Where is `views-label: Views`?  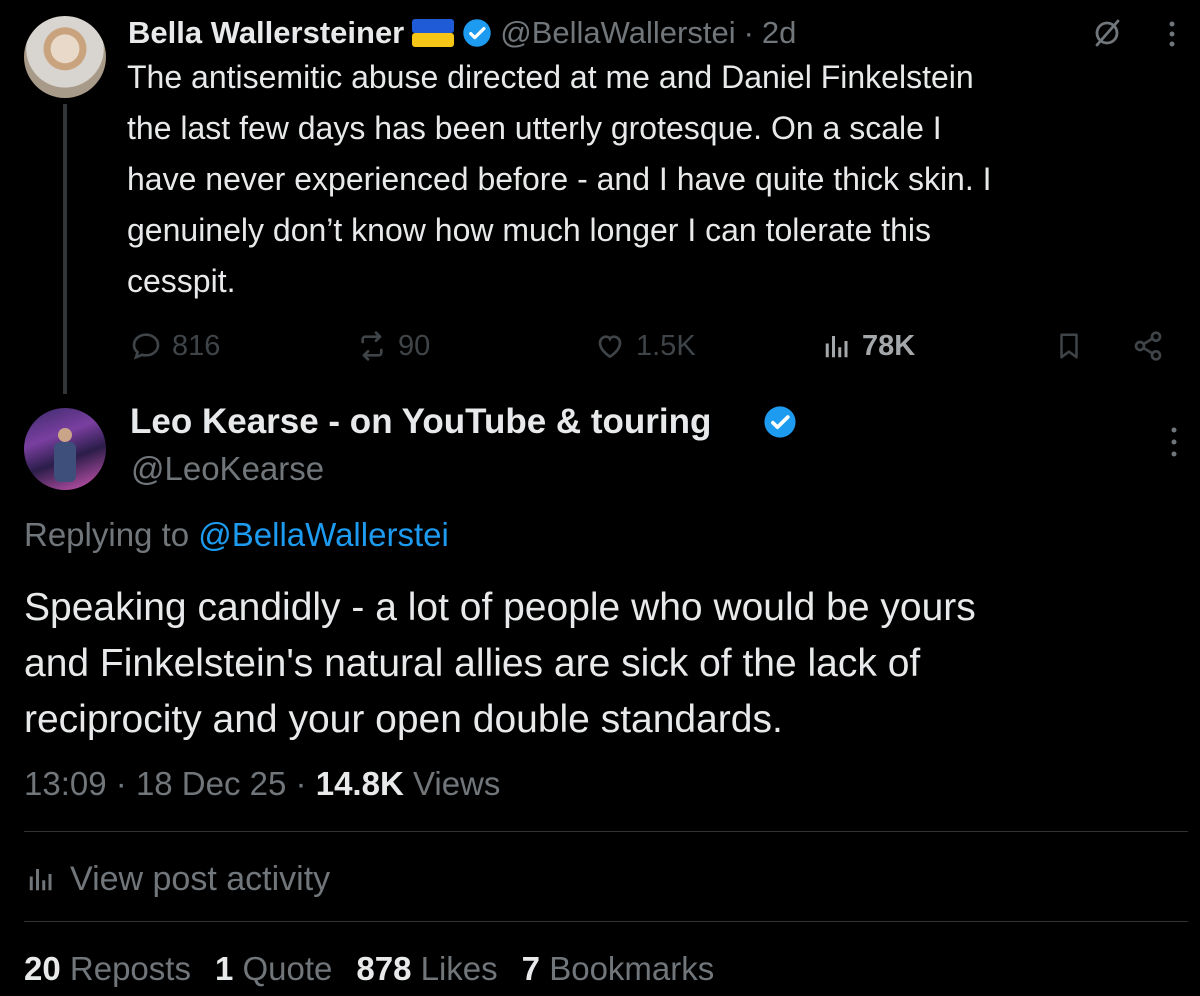
views-label: Views is located at coordinates (456, 783).